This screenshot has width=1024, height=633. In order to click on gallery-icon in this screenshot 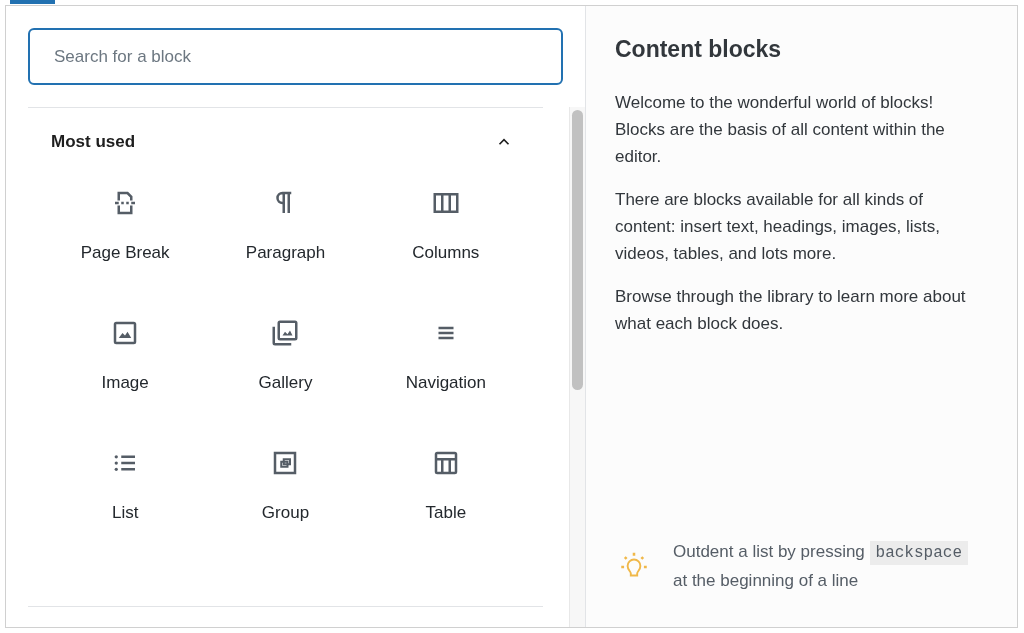, I will do `click(285, 333)`.